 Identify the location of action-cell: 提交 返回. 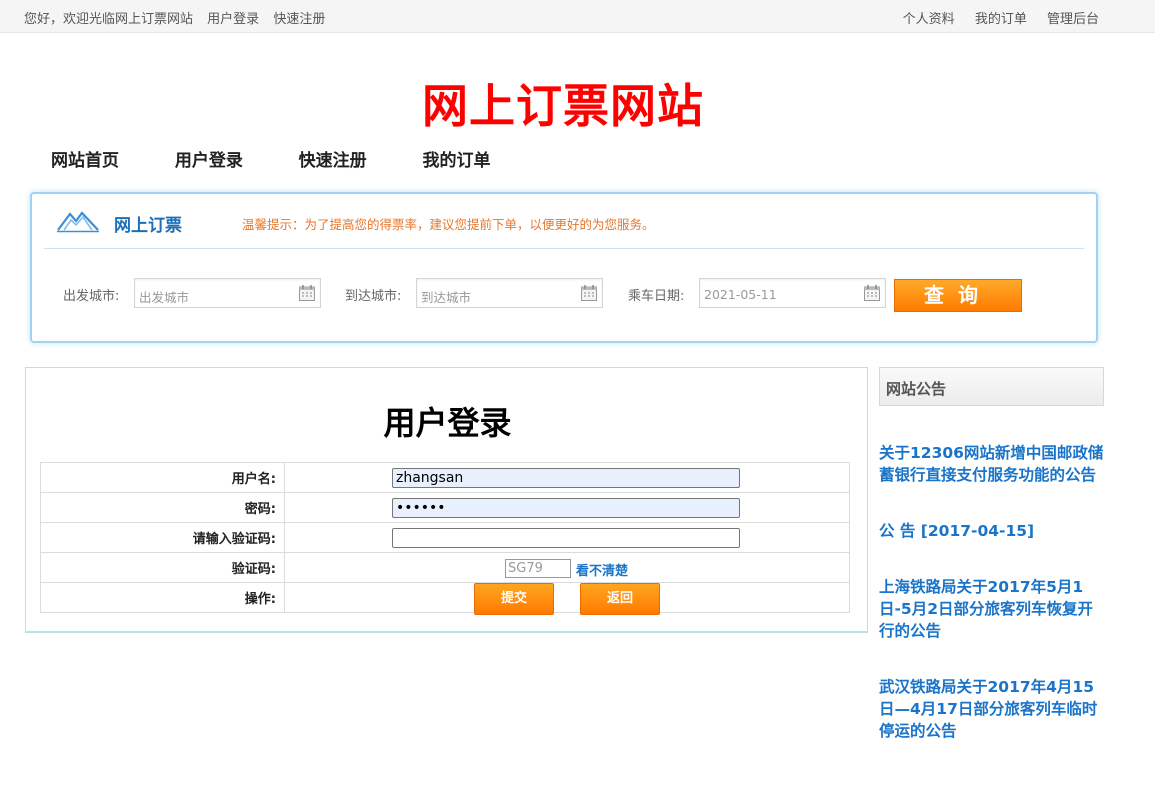
(567, 598).